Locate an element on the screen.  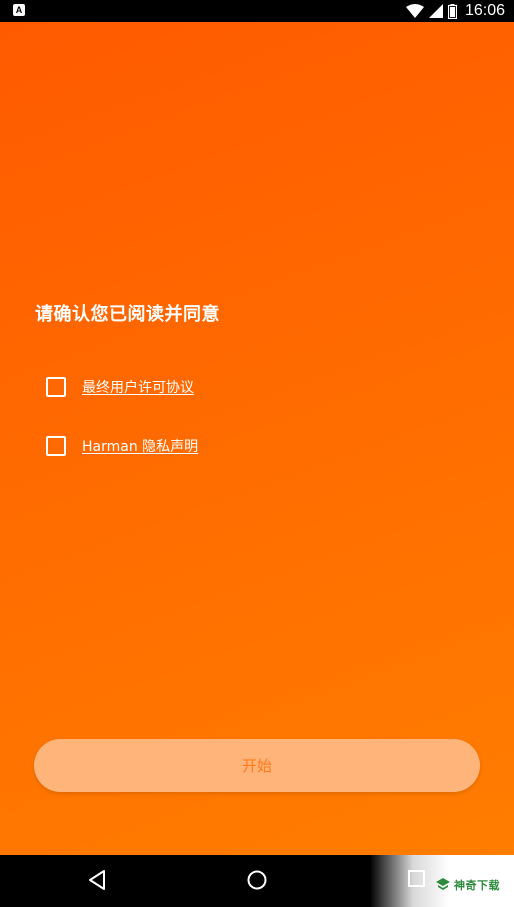
watermark-logo-icon is located at coordinates (443, 884).